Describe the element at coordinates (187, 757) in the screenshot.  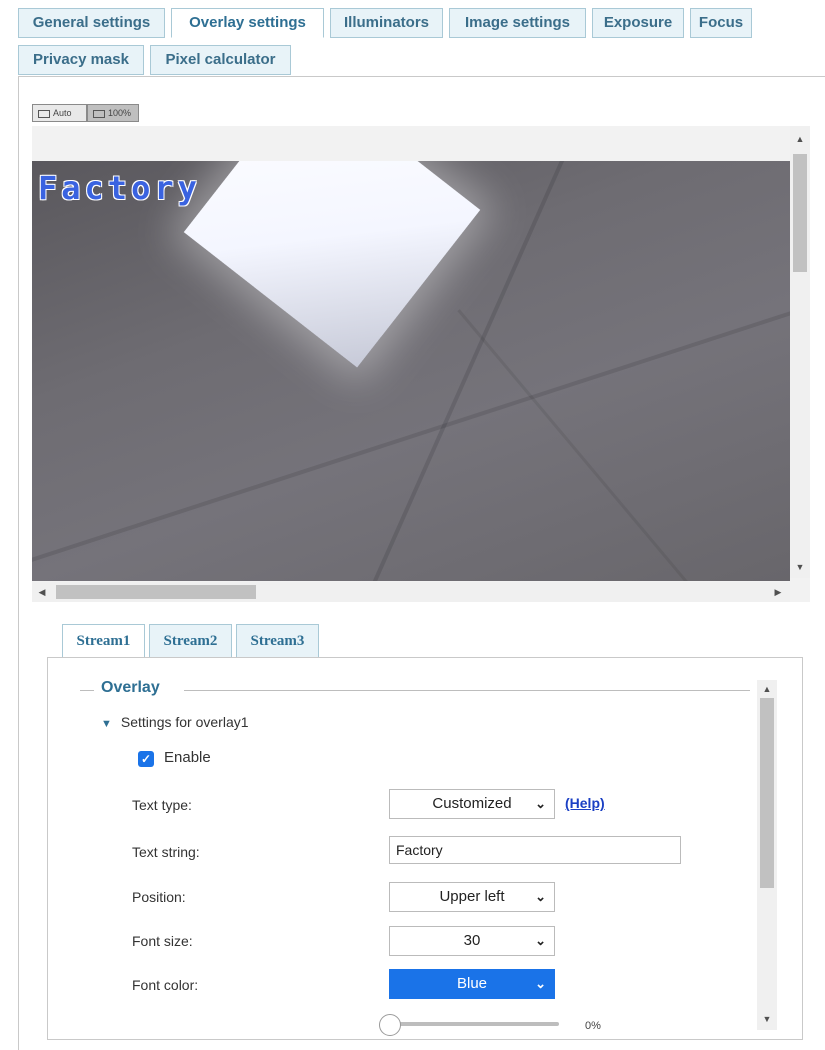
I see `enable-label: Enable` at that location.